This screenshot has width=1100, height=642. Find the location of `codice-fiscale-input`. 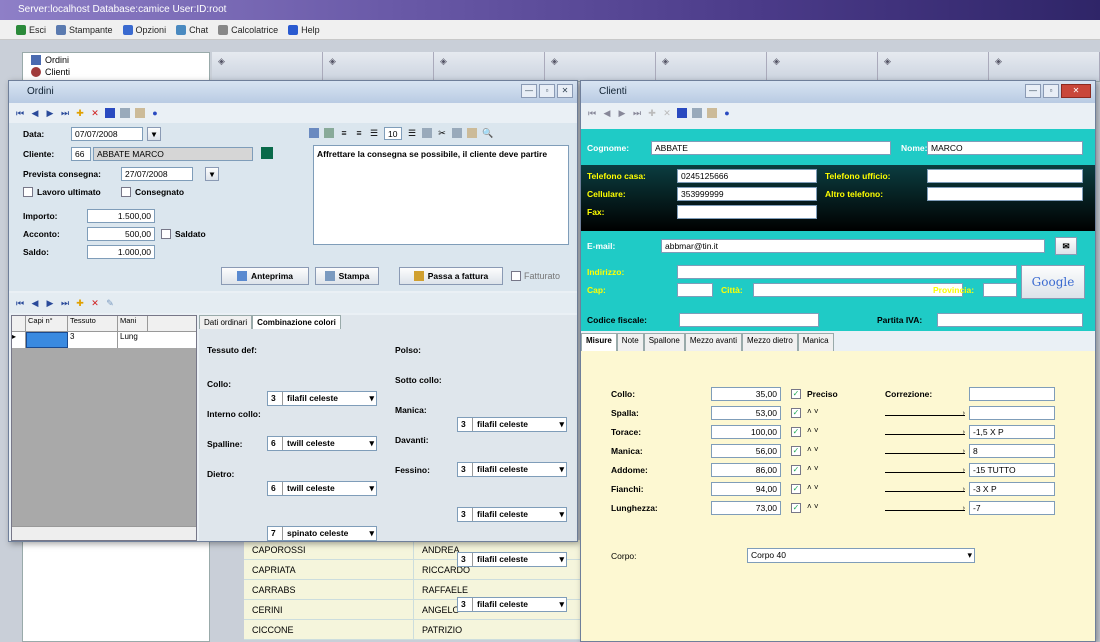

codice-fiscale-input is located at coordinates (749, 320).